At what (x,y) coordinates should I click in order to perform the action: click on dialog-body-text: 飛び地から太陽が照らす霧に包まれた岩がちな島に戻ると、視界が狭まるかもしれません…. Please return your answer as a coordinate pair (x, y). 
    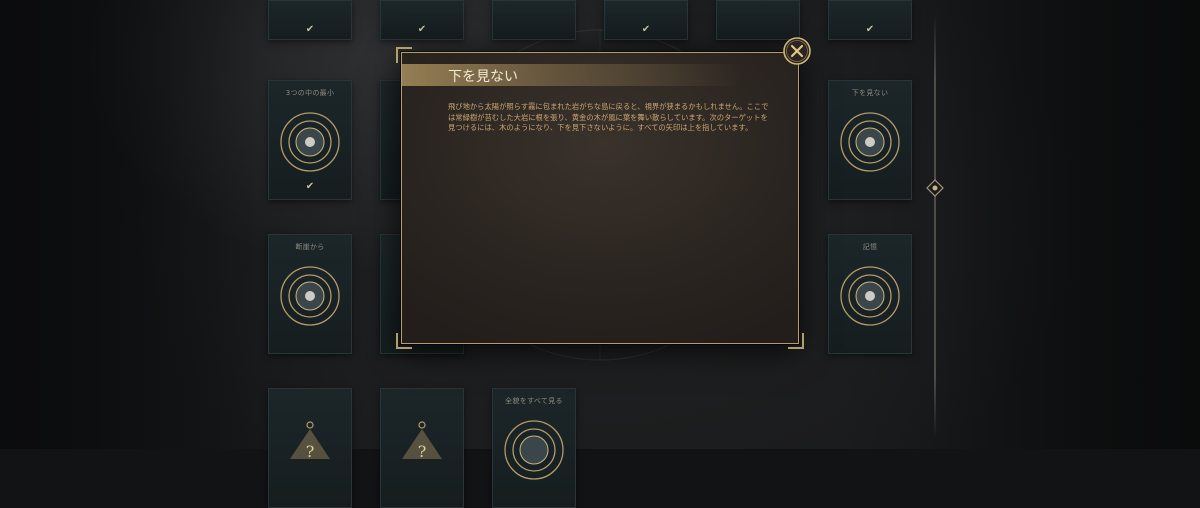
    Looking at the image, I should click on (608, 117).